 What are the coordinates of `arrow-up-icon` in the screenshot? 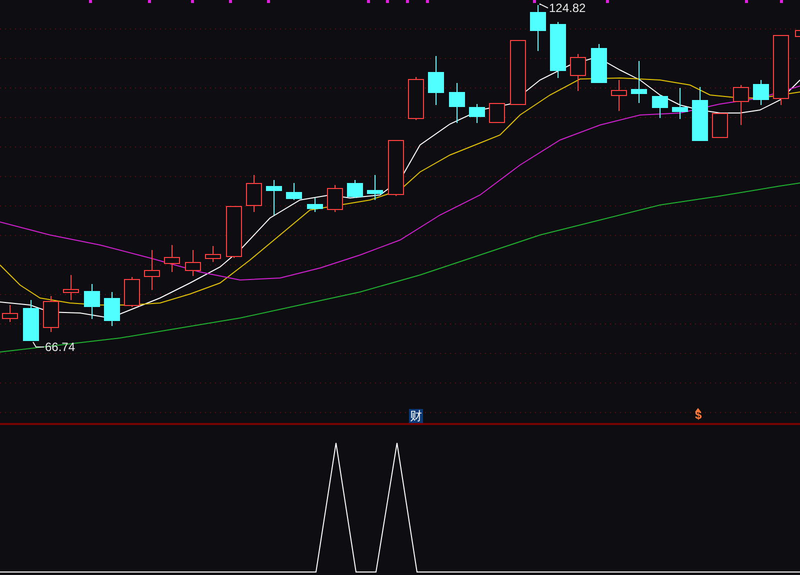 It's located at (698, 410).